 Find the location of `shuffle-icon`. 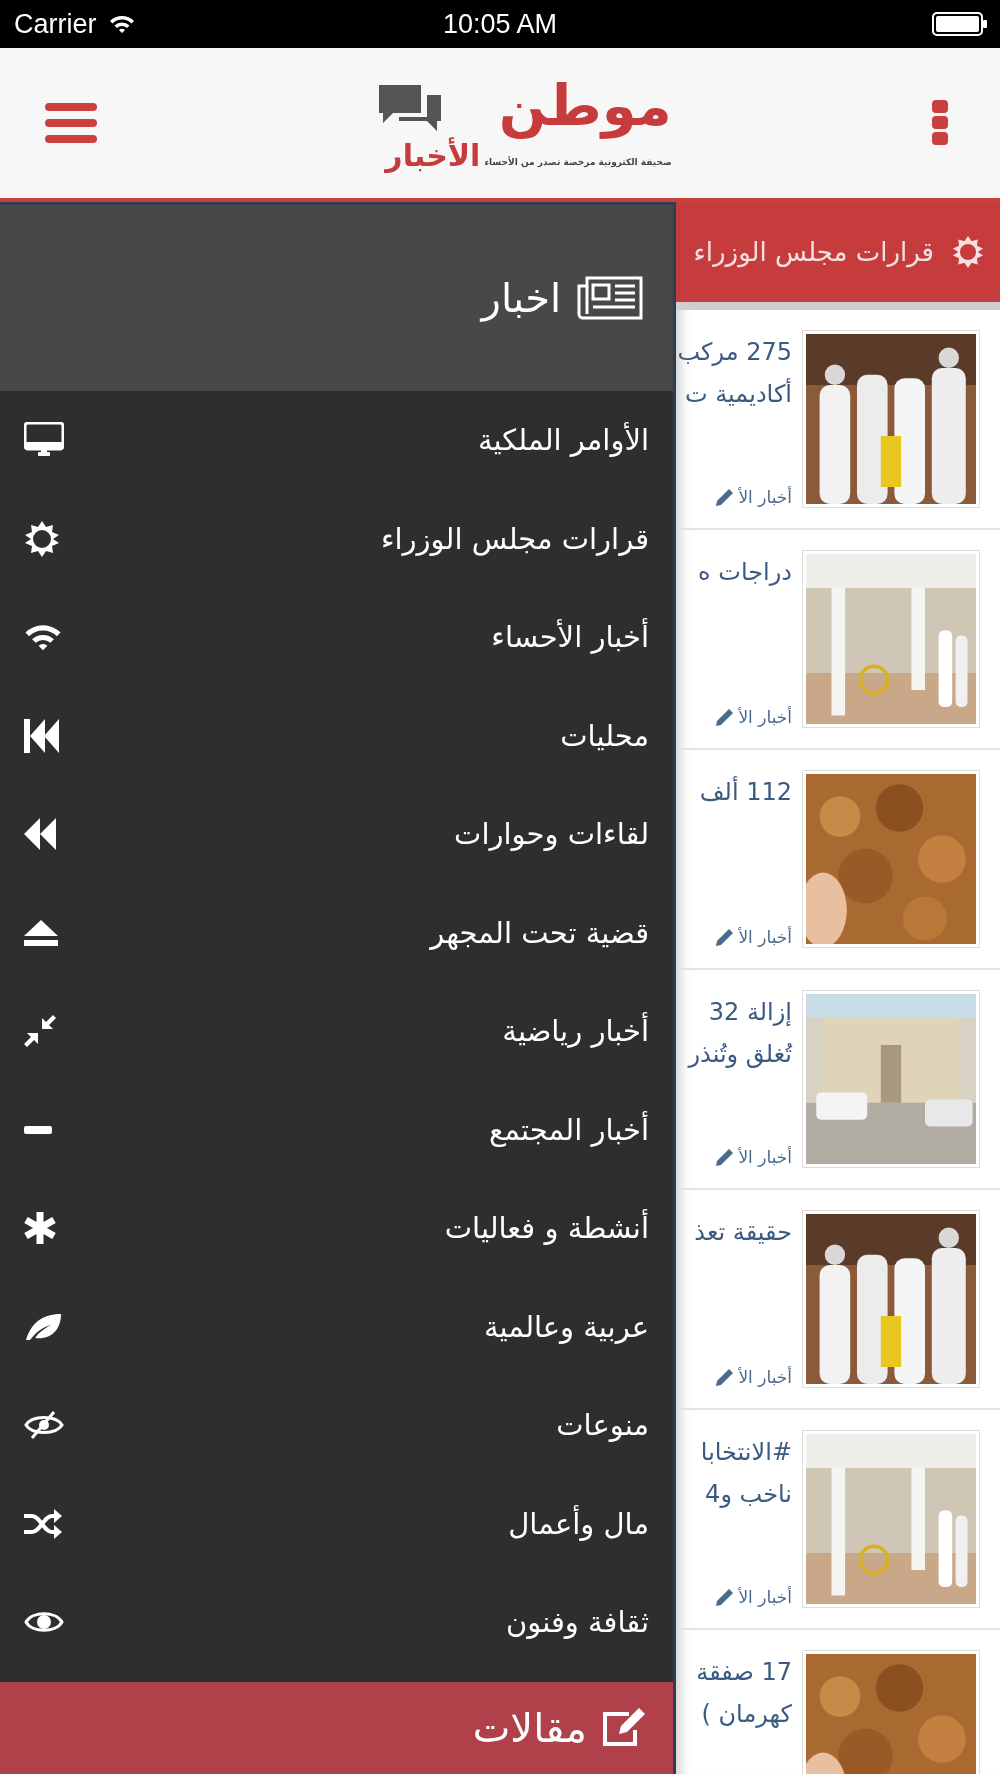

shuffle-icon is located at coordinates (43, 1523).